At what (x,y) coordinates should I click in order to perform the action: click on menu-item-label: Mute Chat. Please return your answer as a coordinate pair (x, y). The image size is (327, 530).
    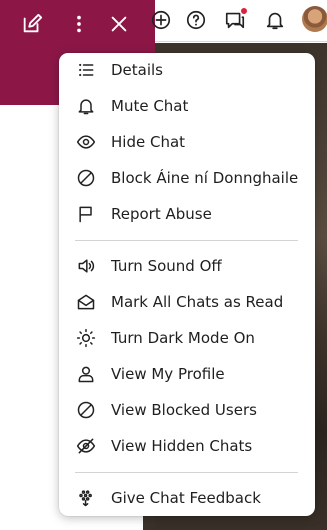
    Looking at the image, I should click on (150, 106).